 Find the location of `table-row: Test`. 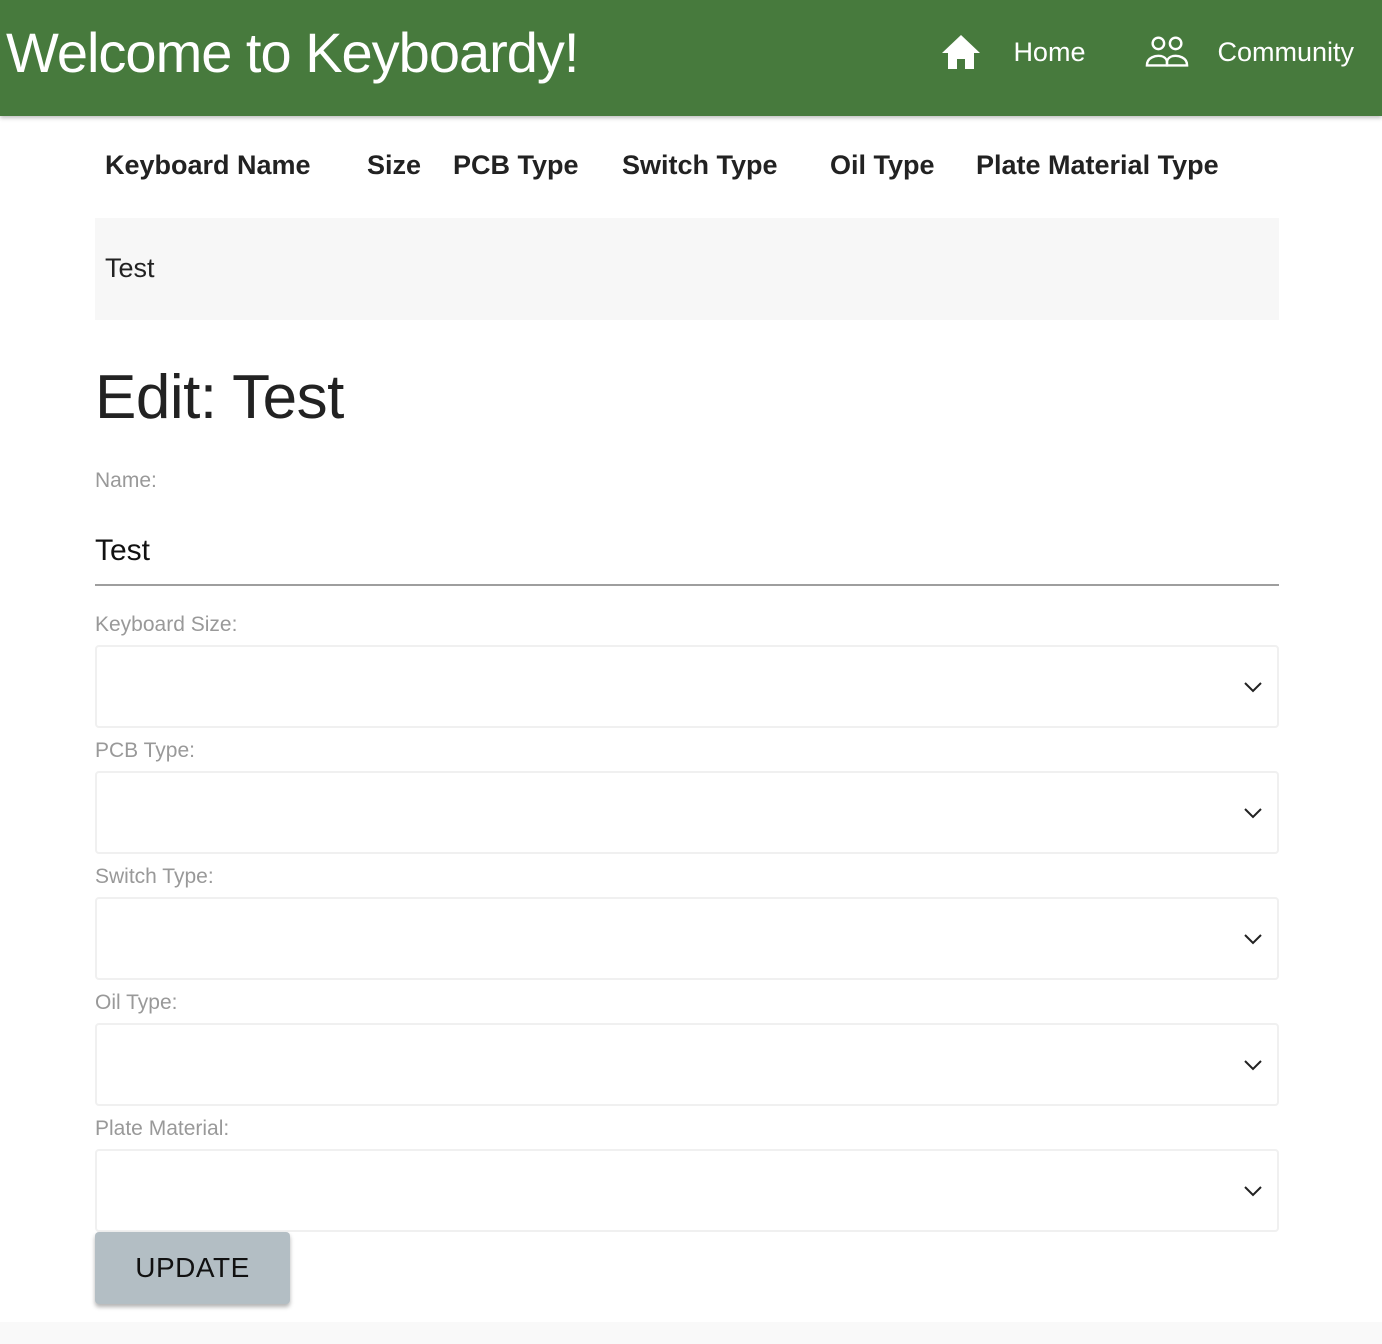

table-row: Test is located at coordinates (687, 269).